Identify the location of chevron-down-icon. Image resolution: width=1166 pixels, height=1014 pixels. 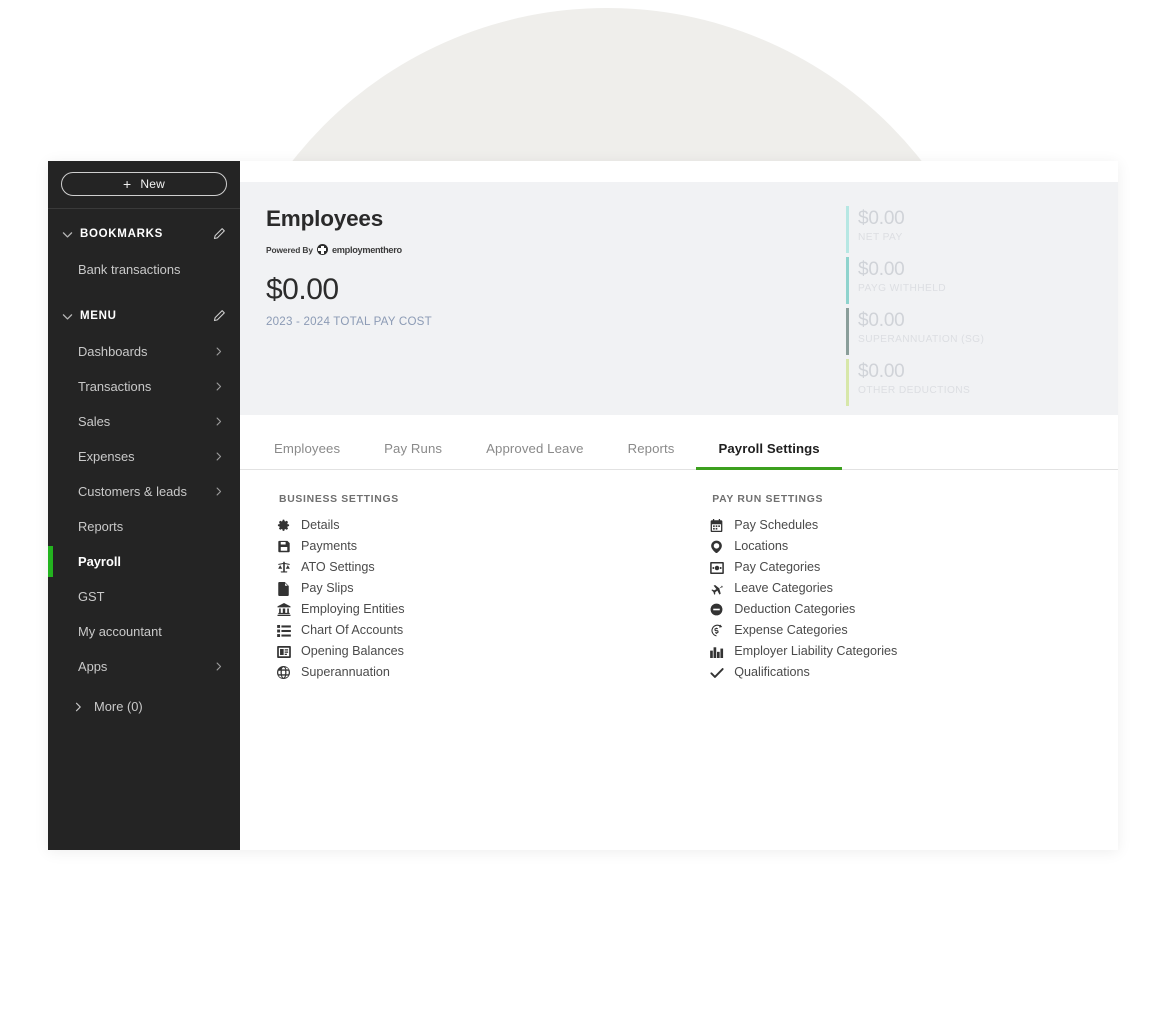
(67, 316).